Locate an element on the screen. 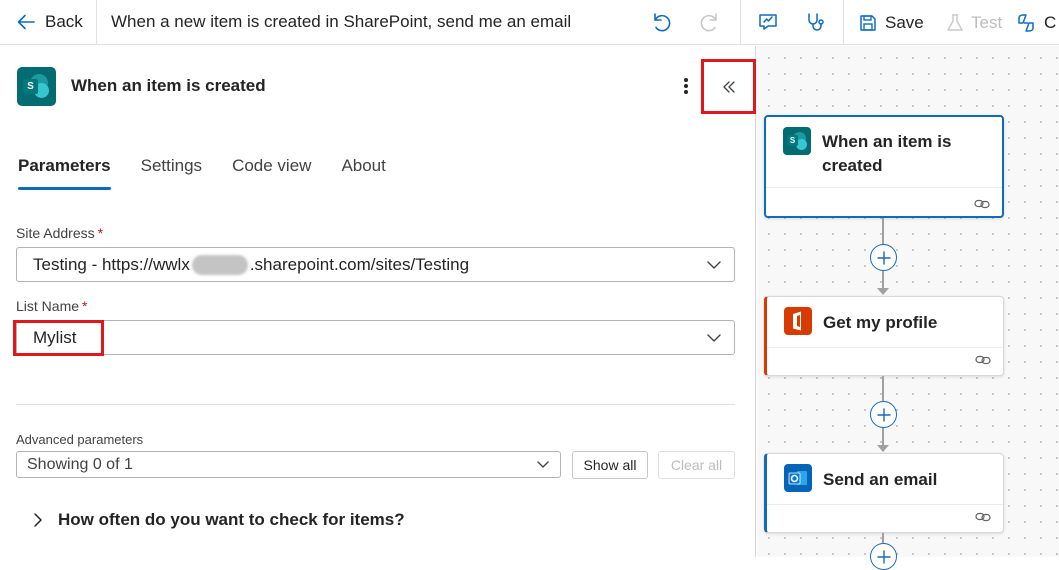  chevron-double-left-icon is located at coordinates (728, 86).